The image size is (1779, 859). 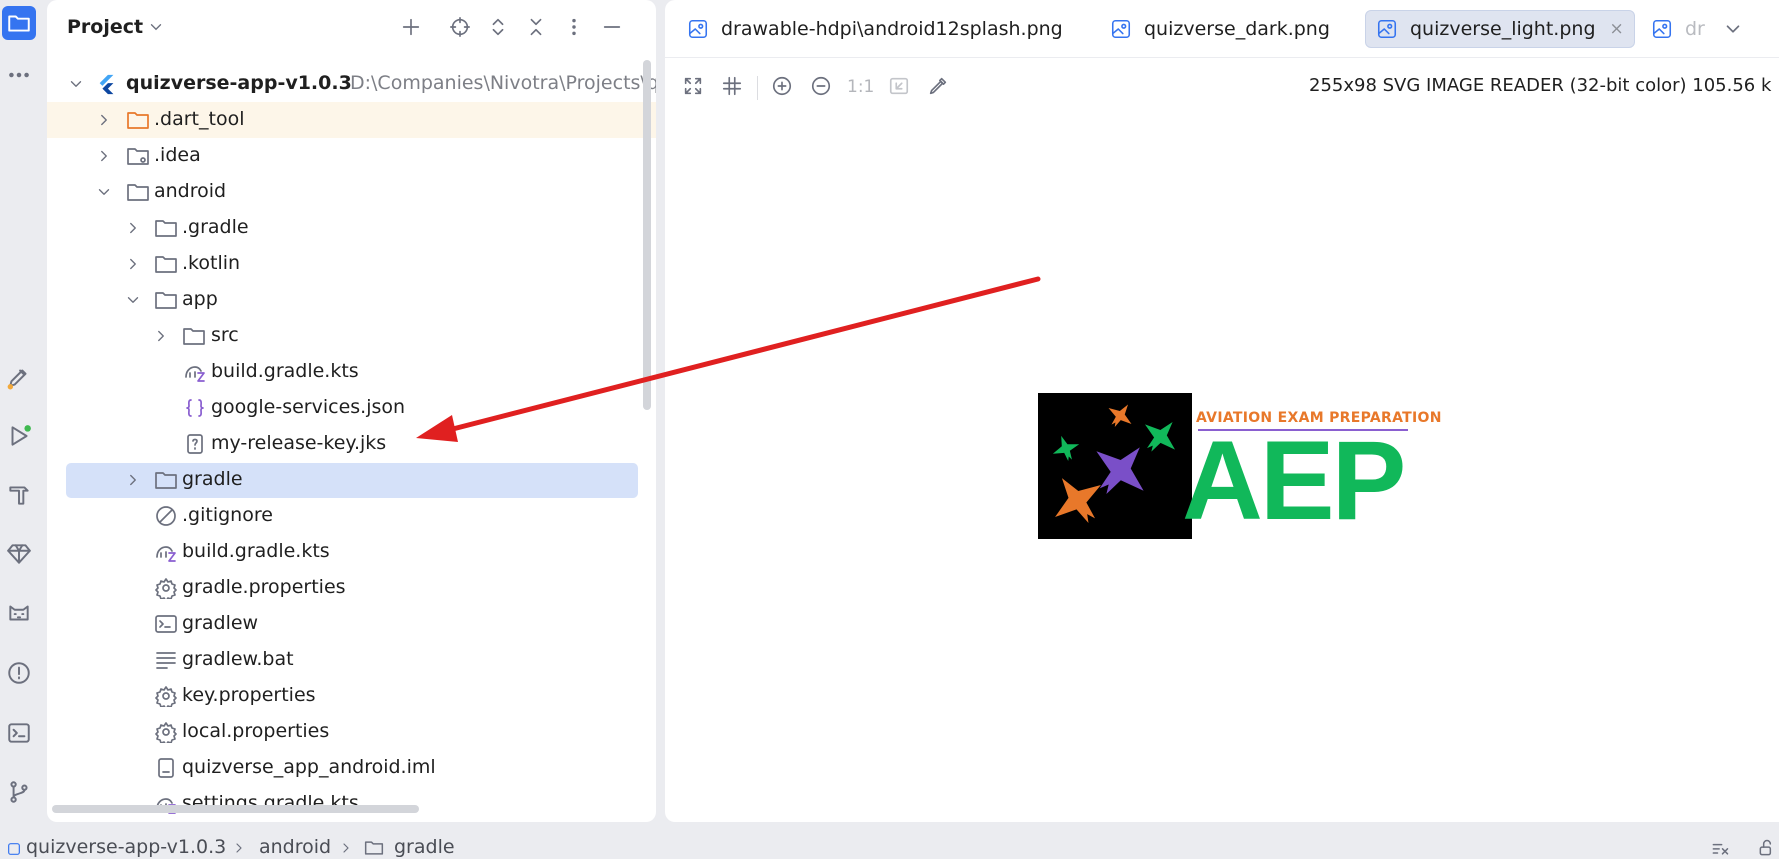 What do you see at coordinates (782, 86) in the screenshot?
I see `zoom-in-icon` at bounding box center [782, 86].